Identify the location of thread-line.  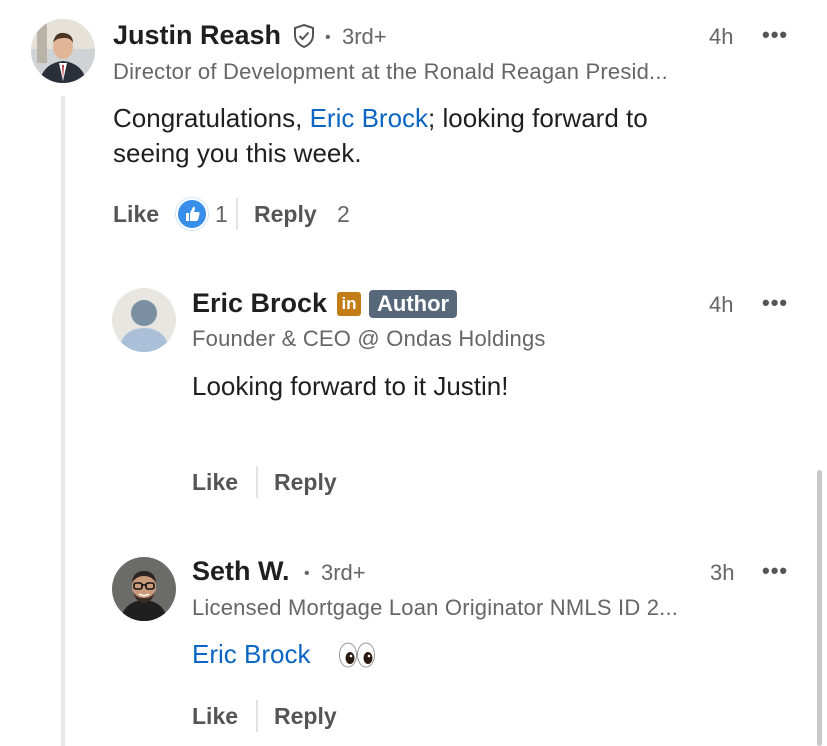
(63, 421).